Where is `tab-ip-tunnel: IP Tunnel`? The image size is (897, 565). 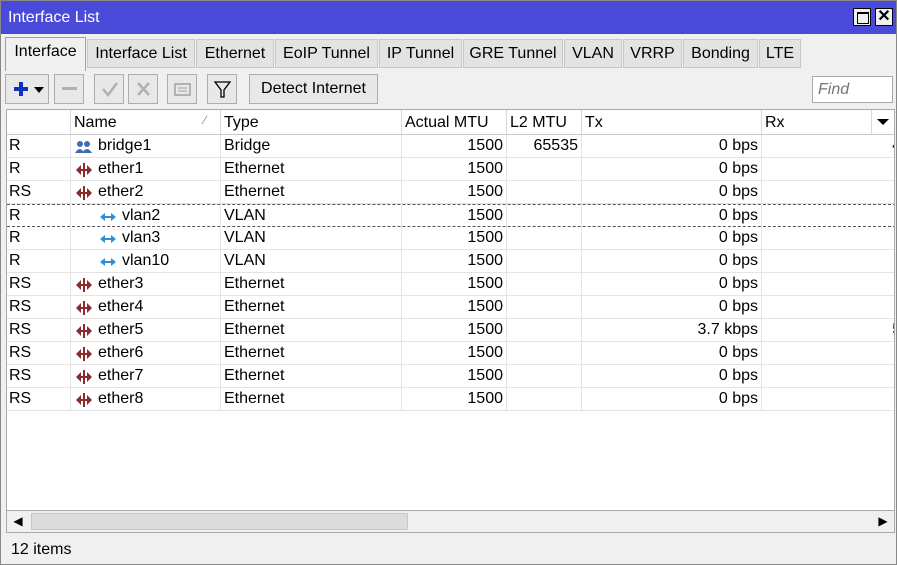
tab-ip-tunnel: IP Tunnel is located at coordinates (420, 53).